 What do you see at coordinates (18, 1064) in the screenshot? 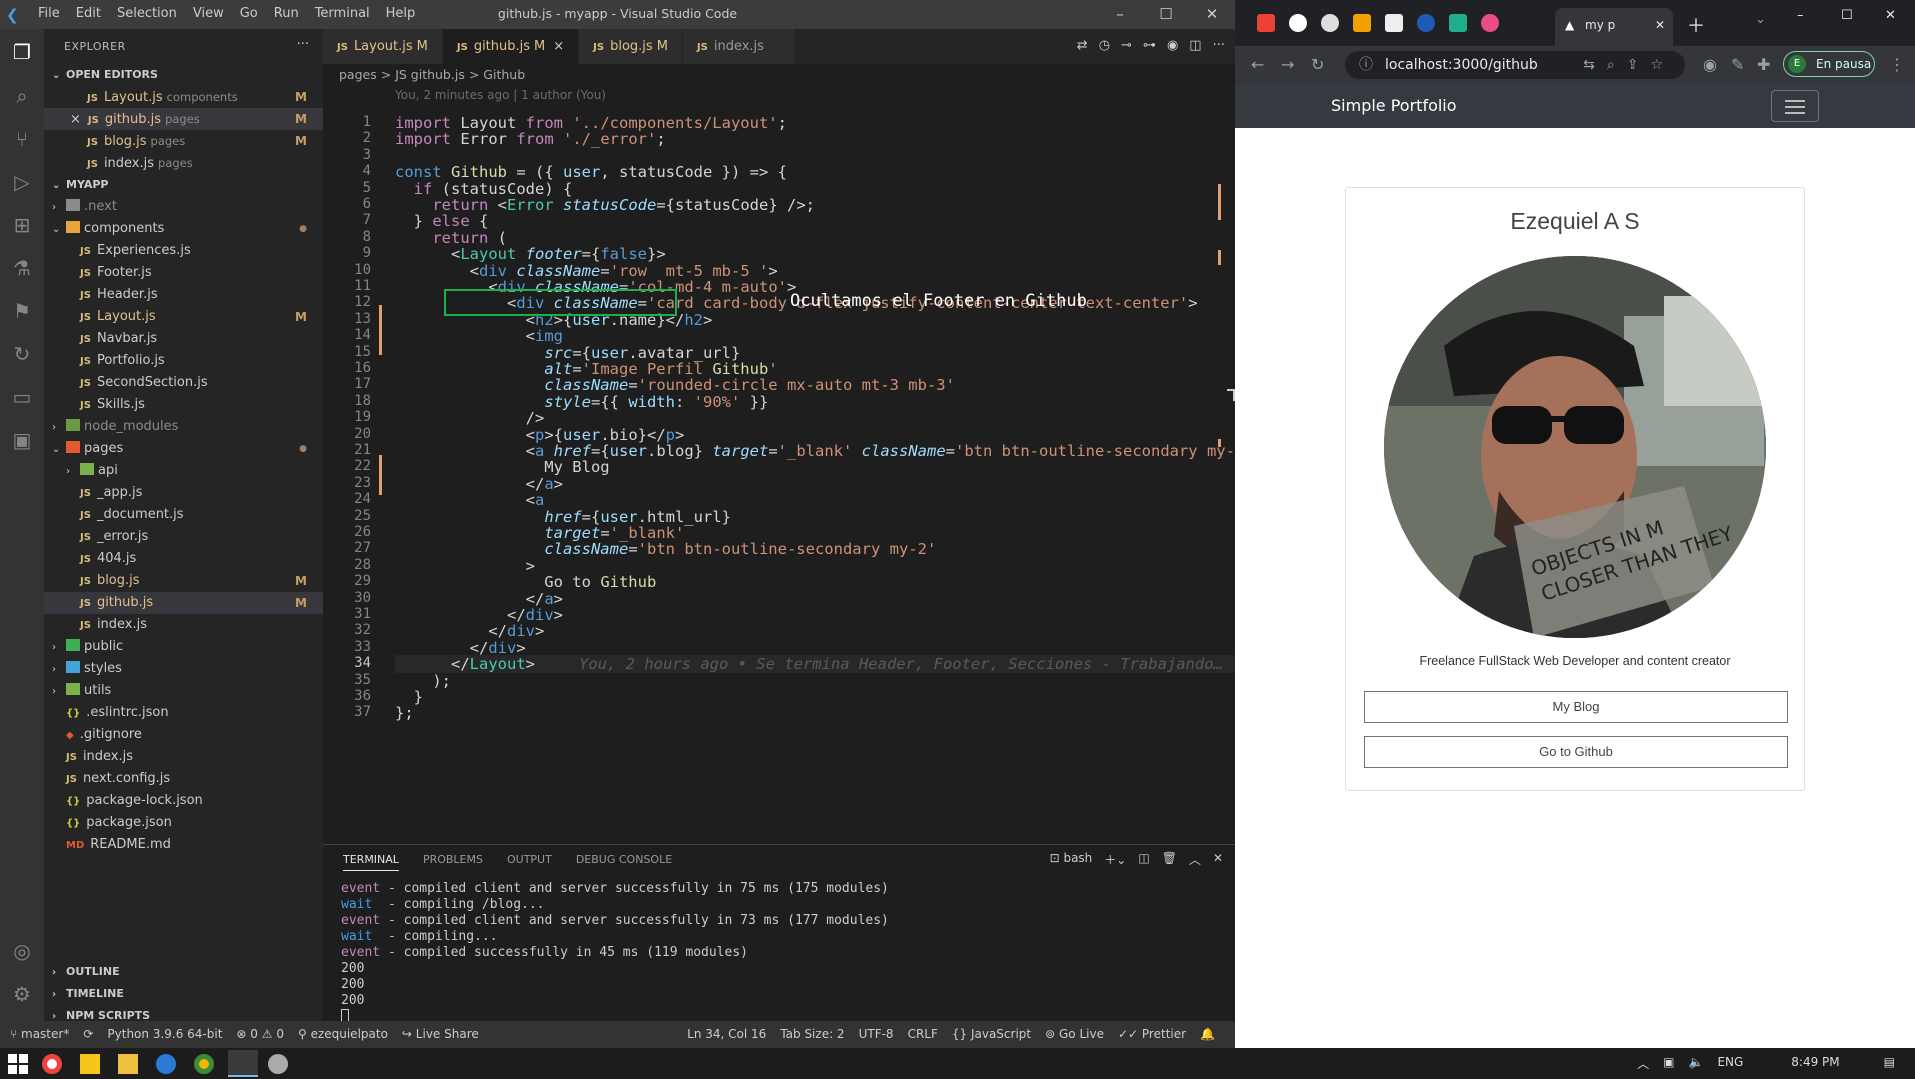
I see `start-icon` at bounding box center [18, 1064].